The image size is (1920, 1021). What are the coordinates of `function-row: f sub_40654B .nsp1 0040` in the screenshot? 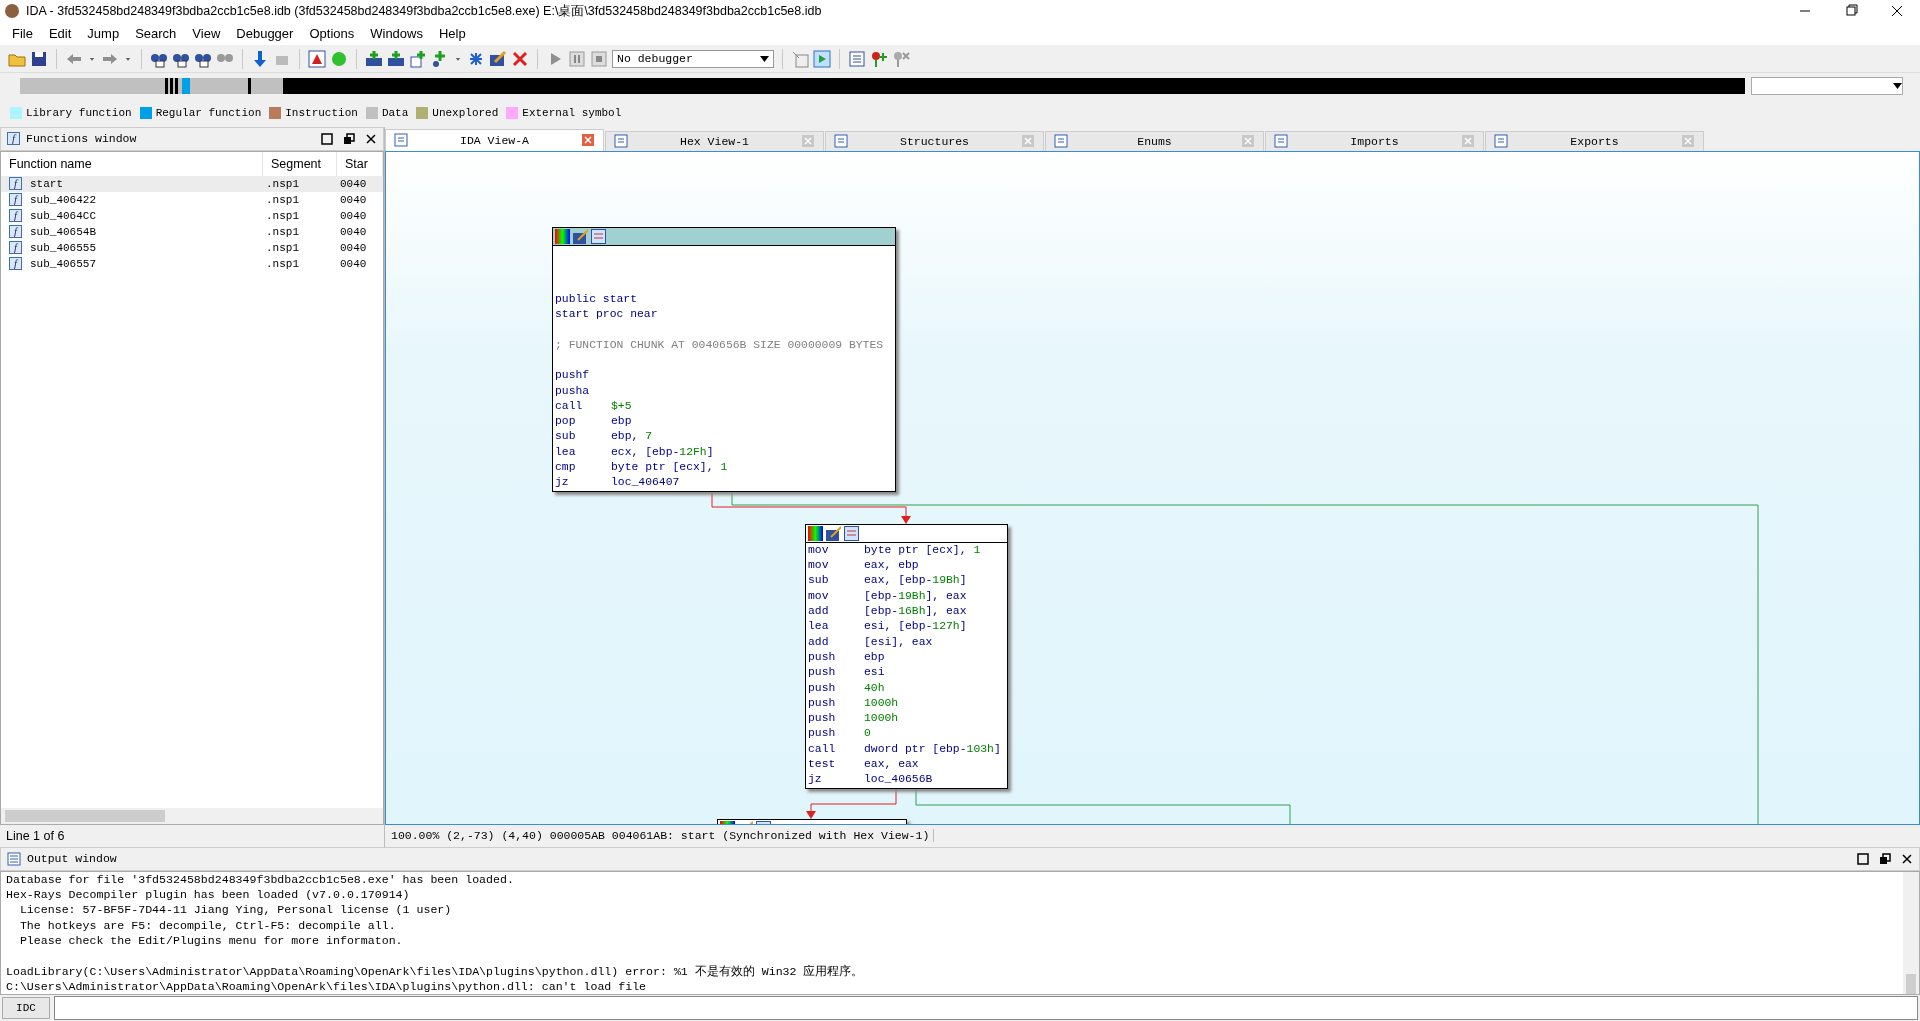 It's located at (192, 231).